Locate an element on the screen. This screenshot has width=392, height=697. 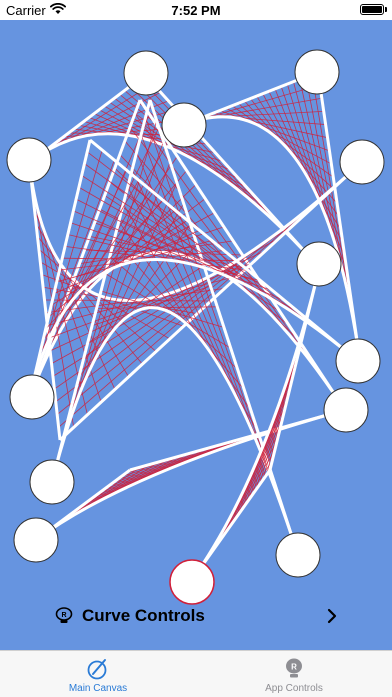
pen-circle-icon is located at coordinates (98, 671).